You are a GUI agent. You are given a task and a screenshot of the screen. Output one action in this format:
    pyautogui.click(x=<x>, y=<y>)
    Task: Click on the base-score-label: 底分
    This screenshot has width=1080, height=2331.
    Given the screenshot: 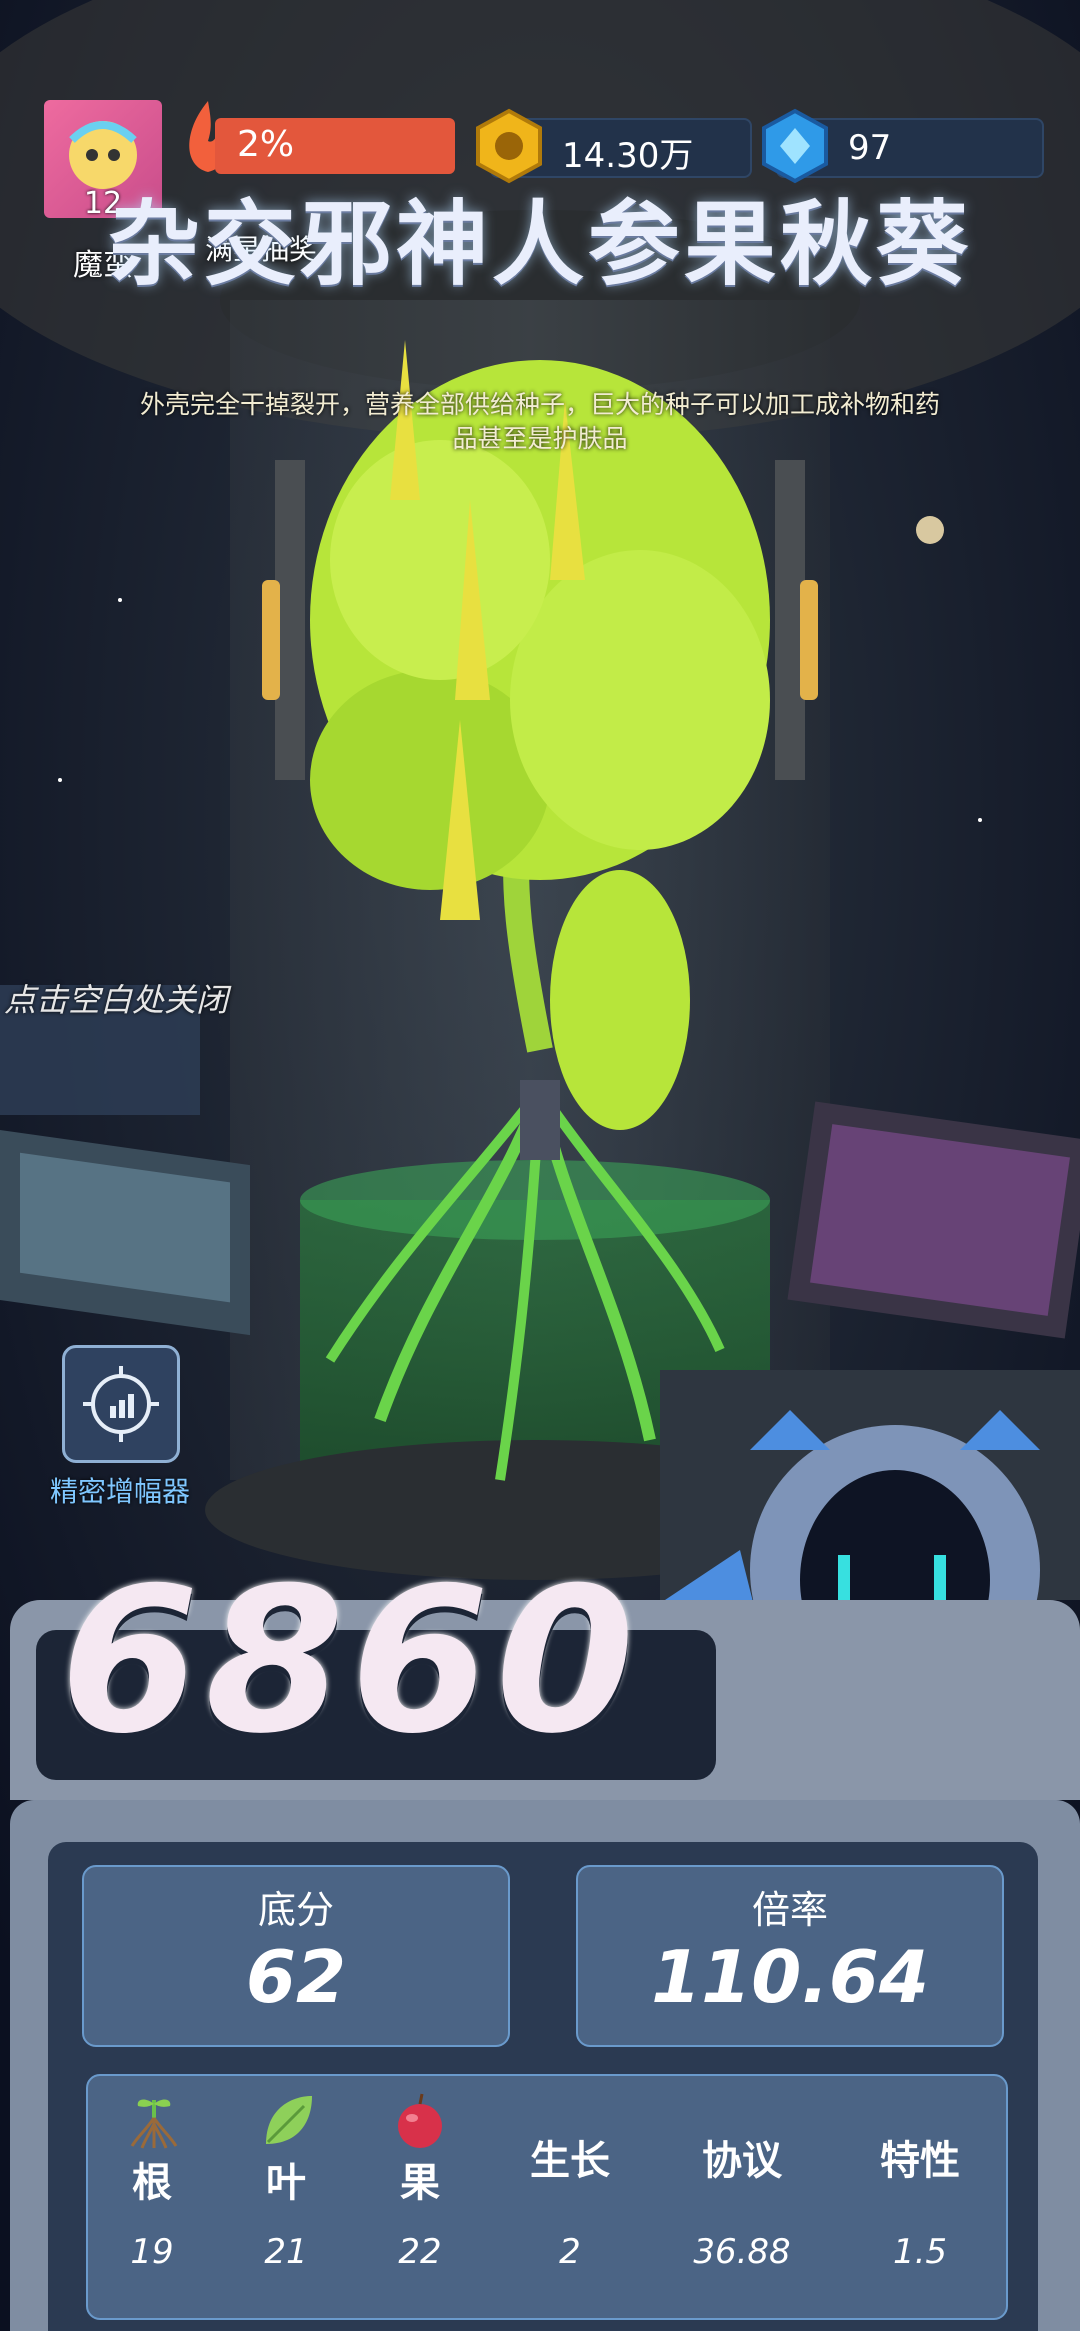 What is the action you would take?
    pyautogui.click(x=295, y=1910)
    